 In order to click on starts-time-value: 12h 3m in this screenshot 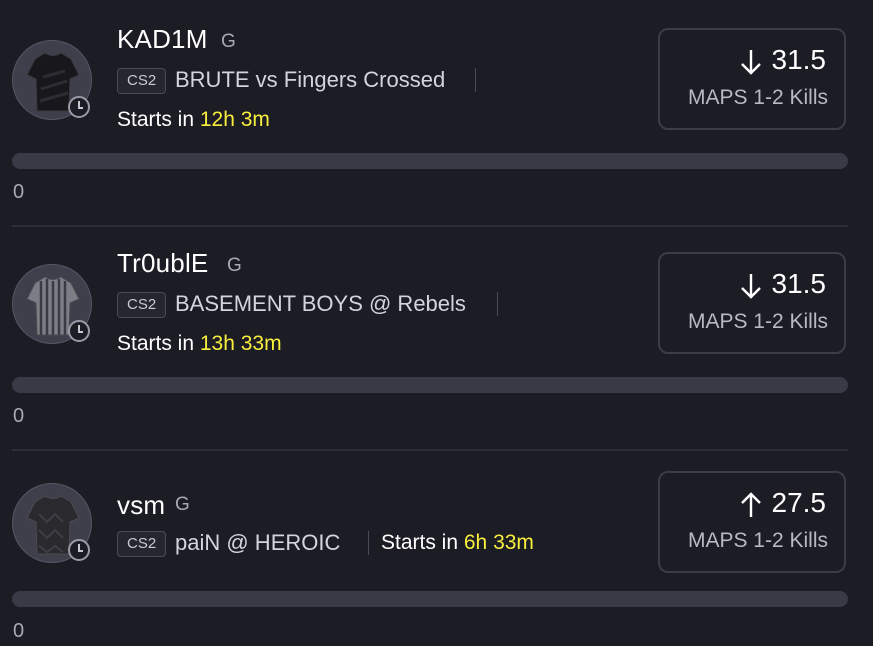, I will do `click(234, 119)`.